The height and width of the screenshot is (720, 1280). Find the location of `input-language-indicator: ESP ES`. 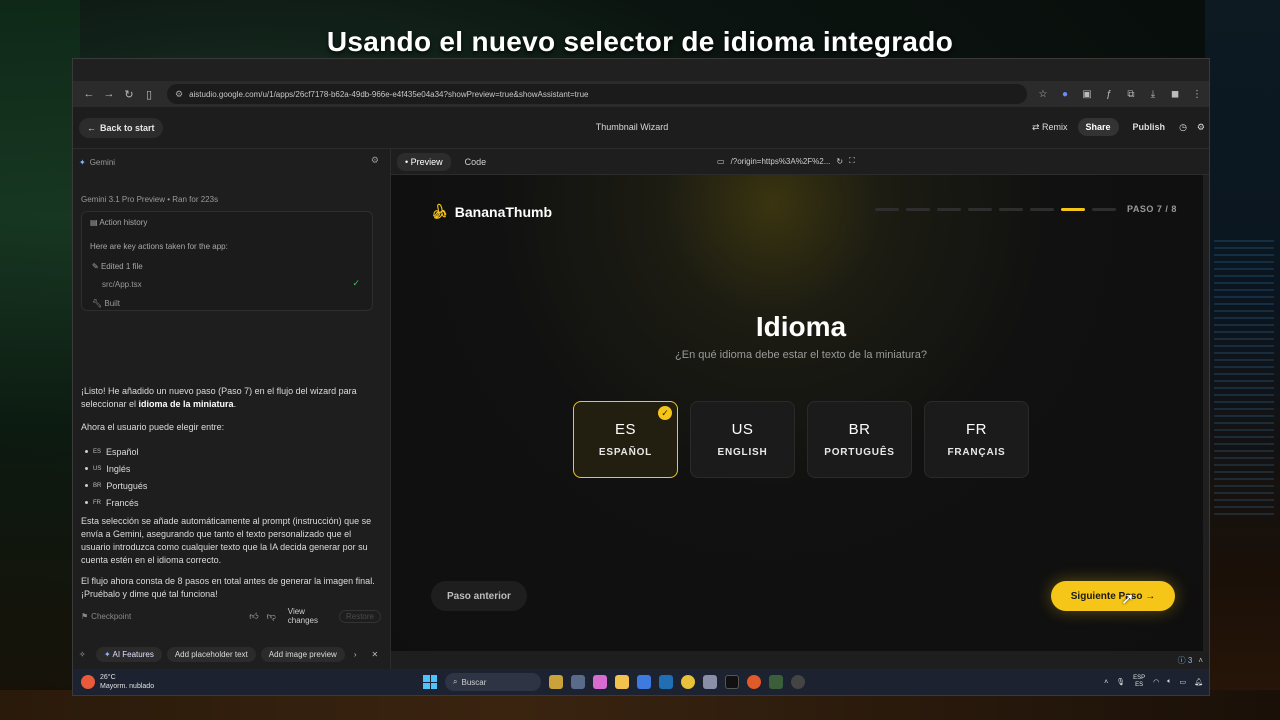

input-language-indicator: ESP ES is located at coordinates (1139, 682).